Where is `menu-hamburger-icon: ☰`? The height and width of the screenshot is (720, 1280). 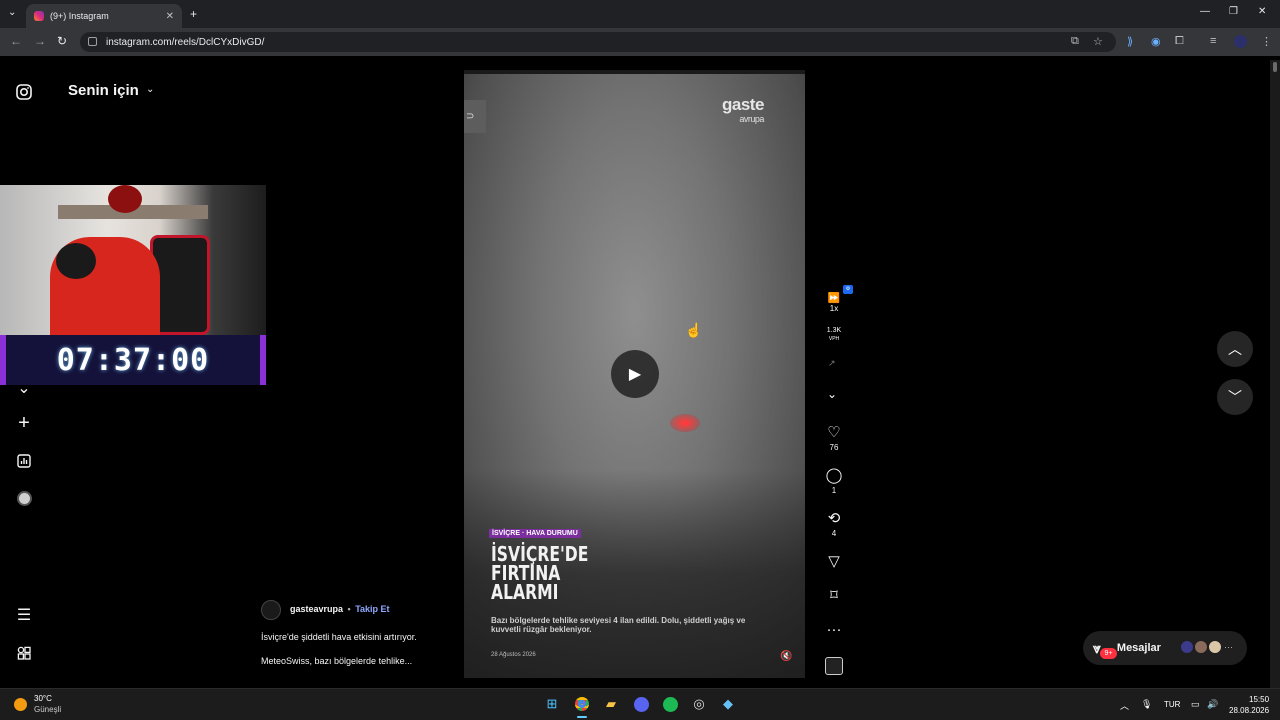 menu-hamburger-icon: ☰ is located at coordinates (24, 615).